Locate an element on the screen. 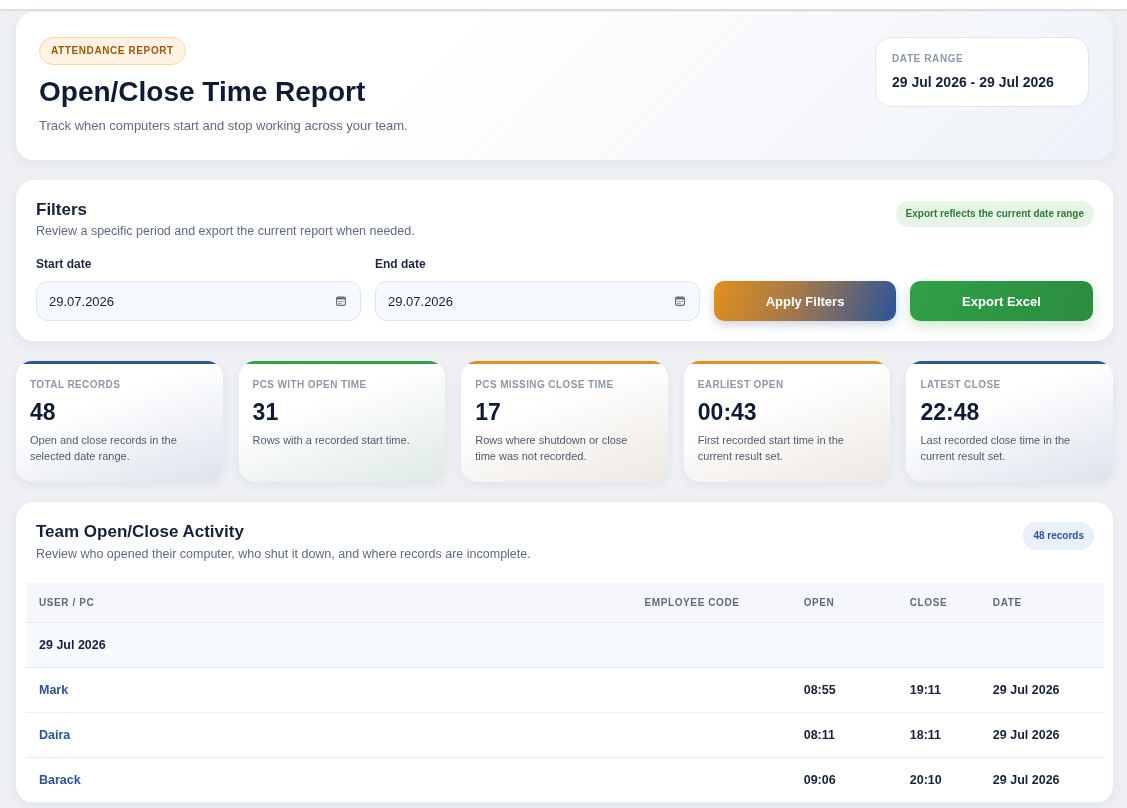 This screenshot has height=808, width=1127. stat-value: 00:43 is located at coordinates (727, 412).